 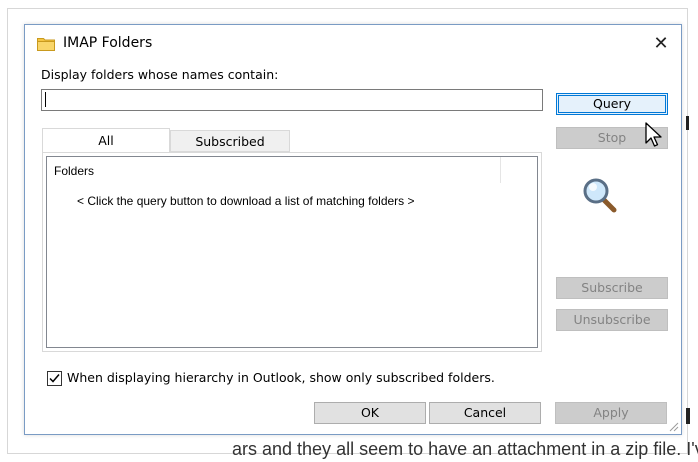 What do you see at coordinates (653, 134) in the screenshot?
I see `mouse-cursor-icon` at bounding box center [653, 134].